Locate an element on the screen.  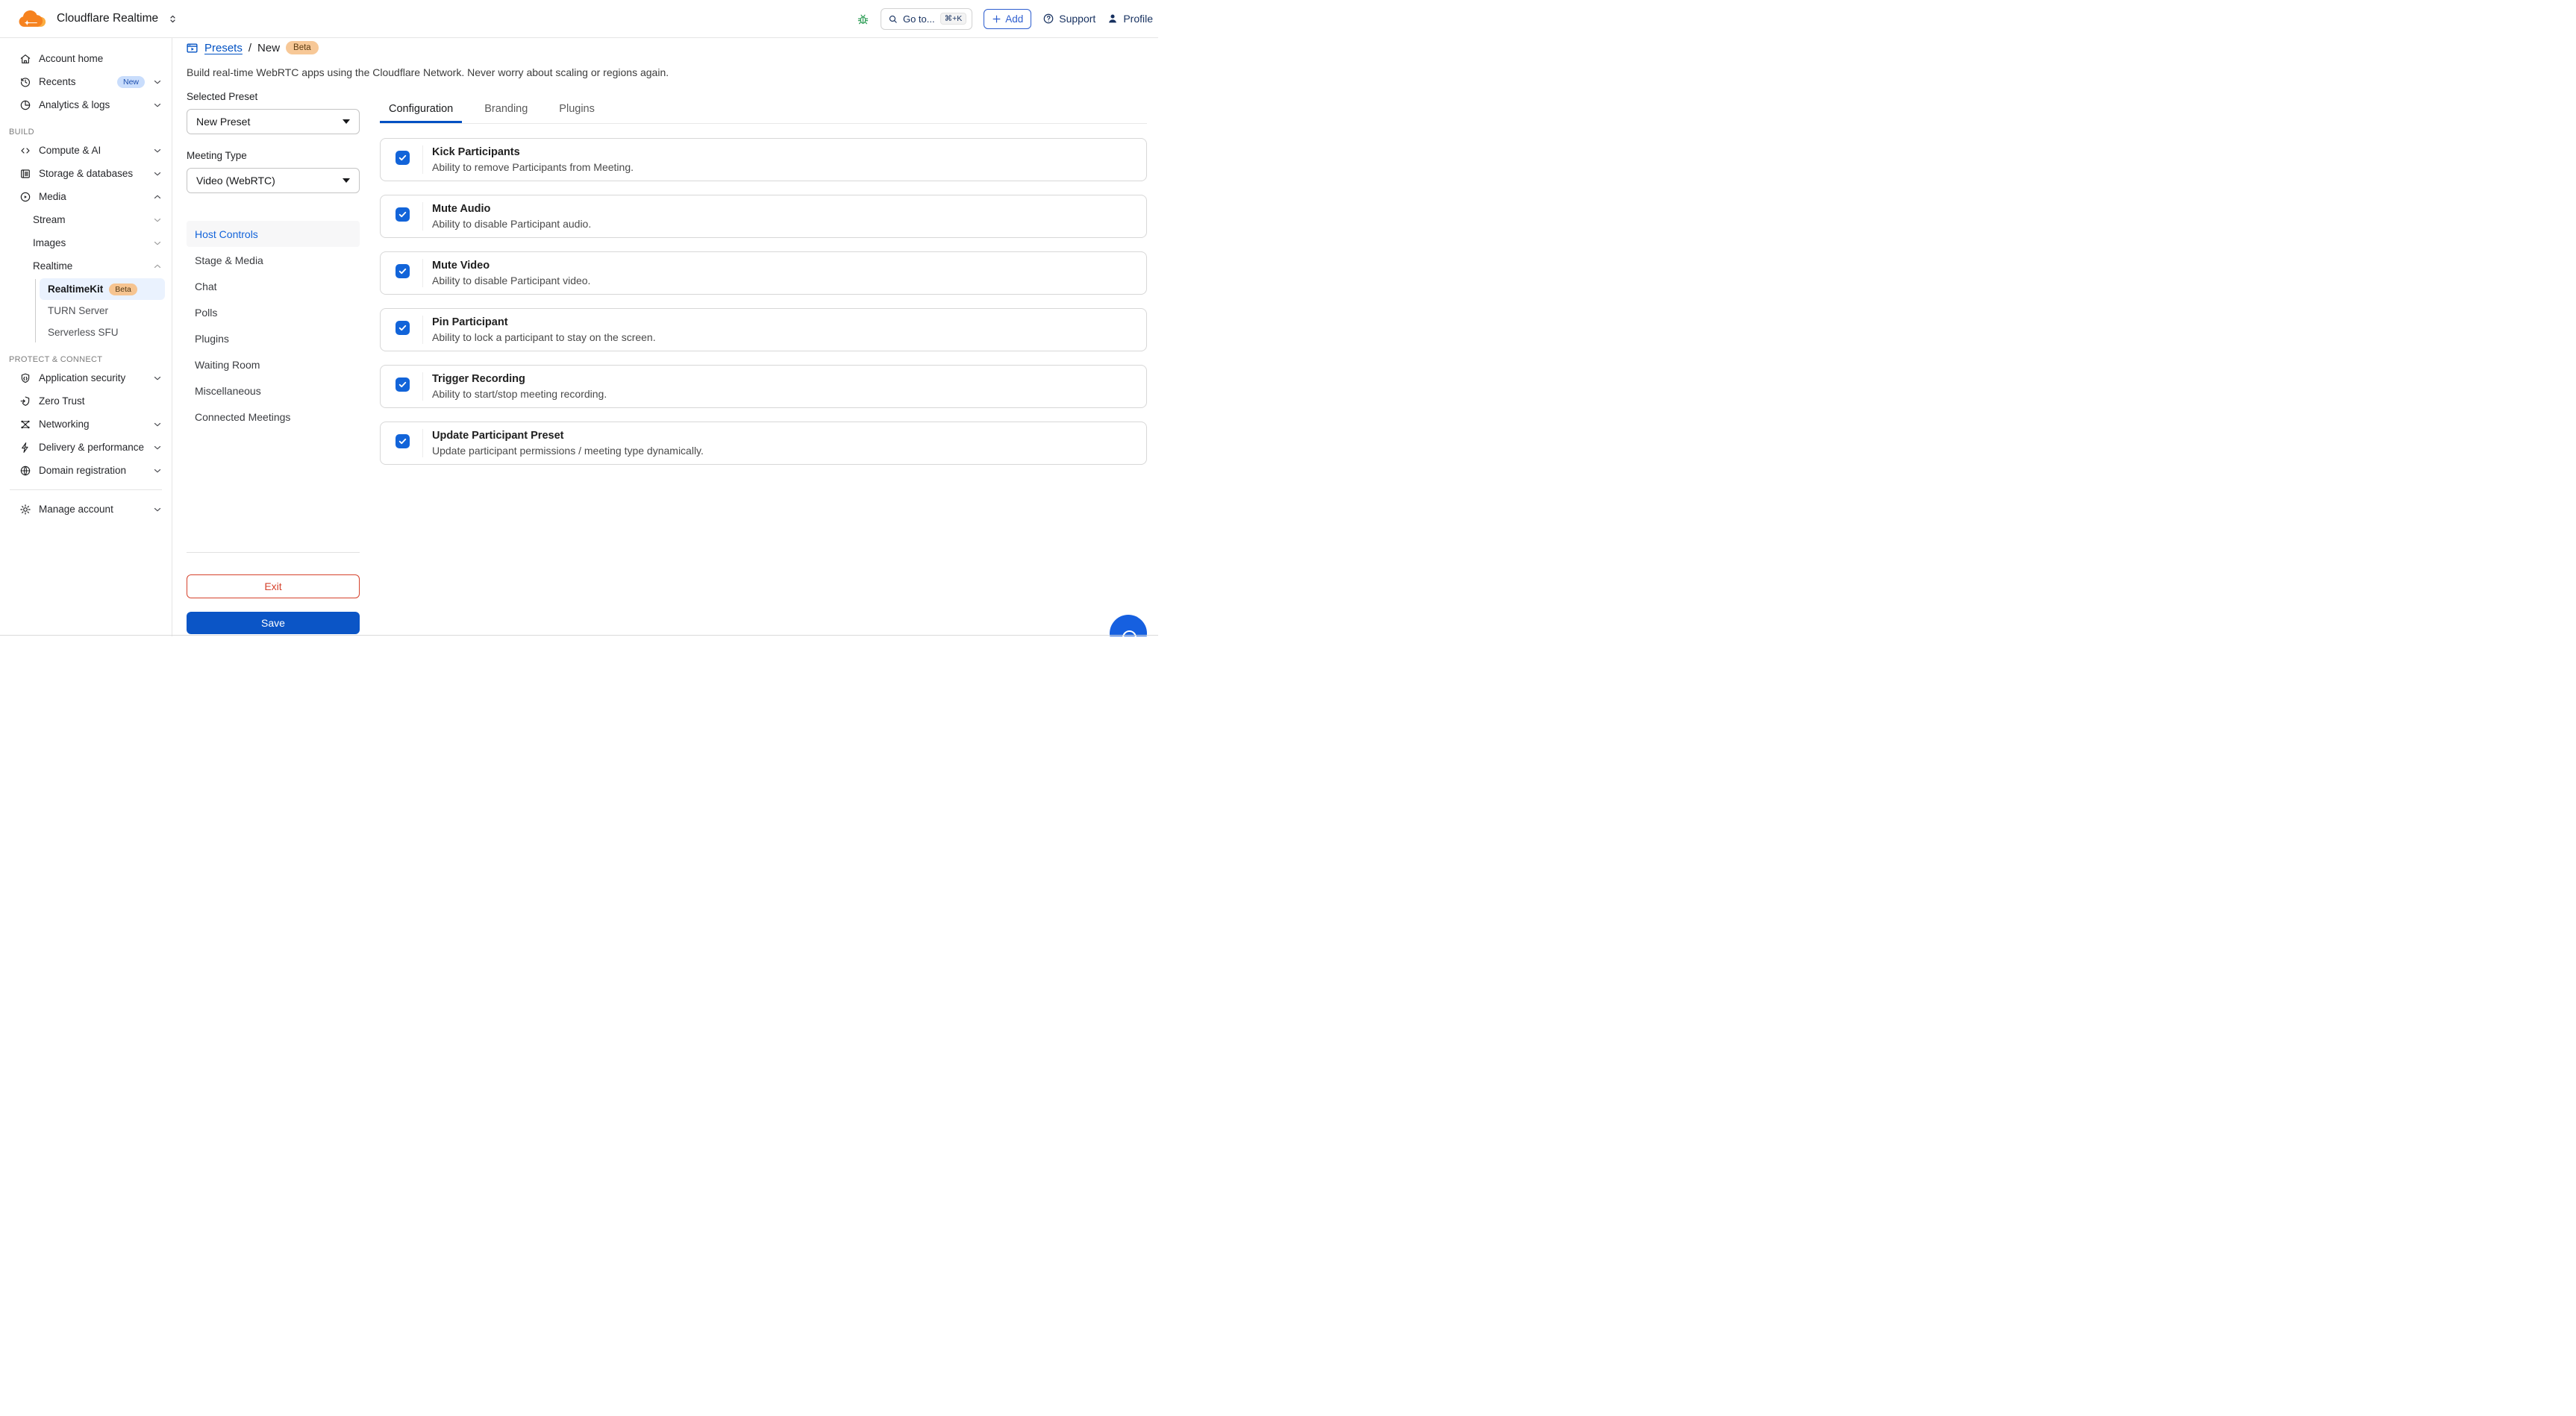
sidebar-item-recents: Recents New is located at coordinates (86, 82).